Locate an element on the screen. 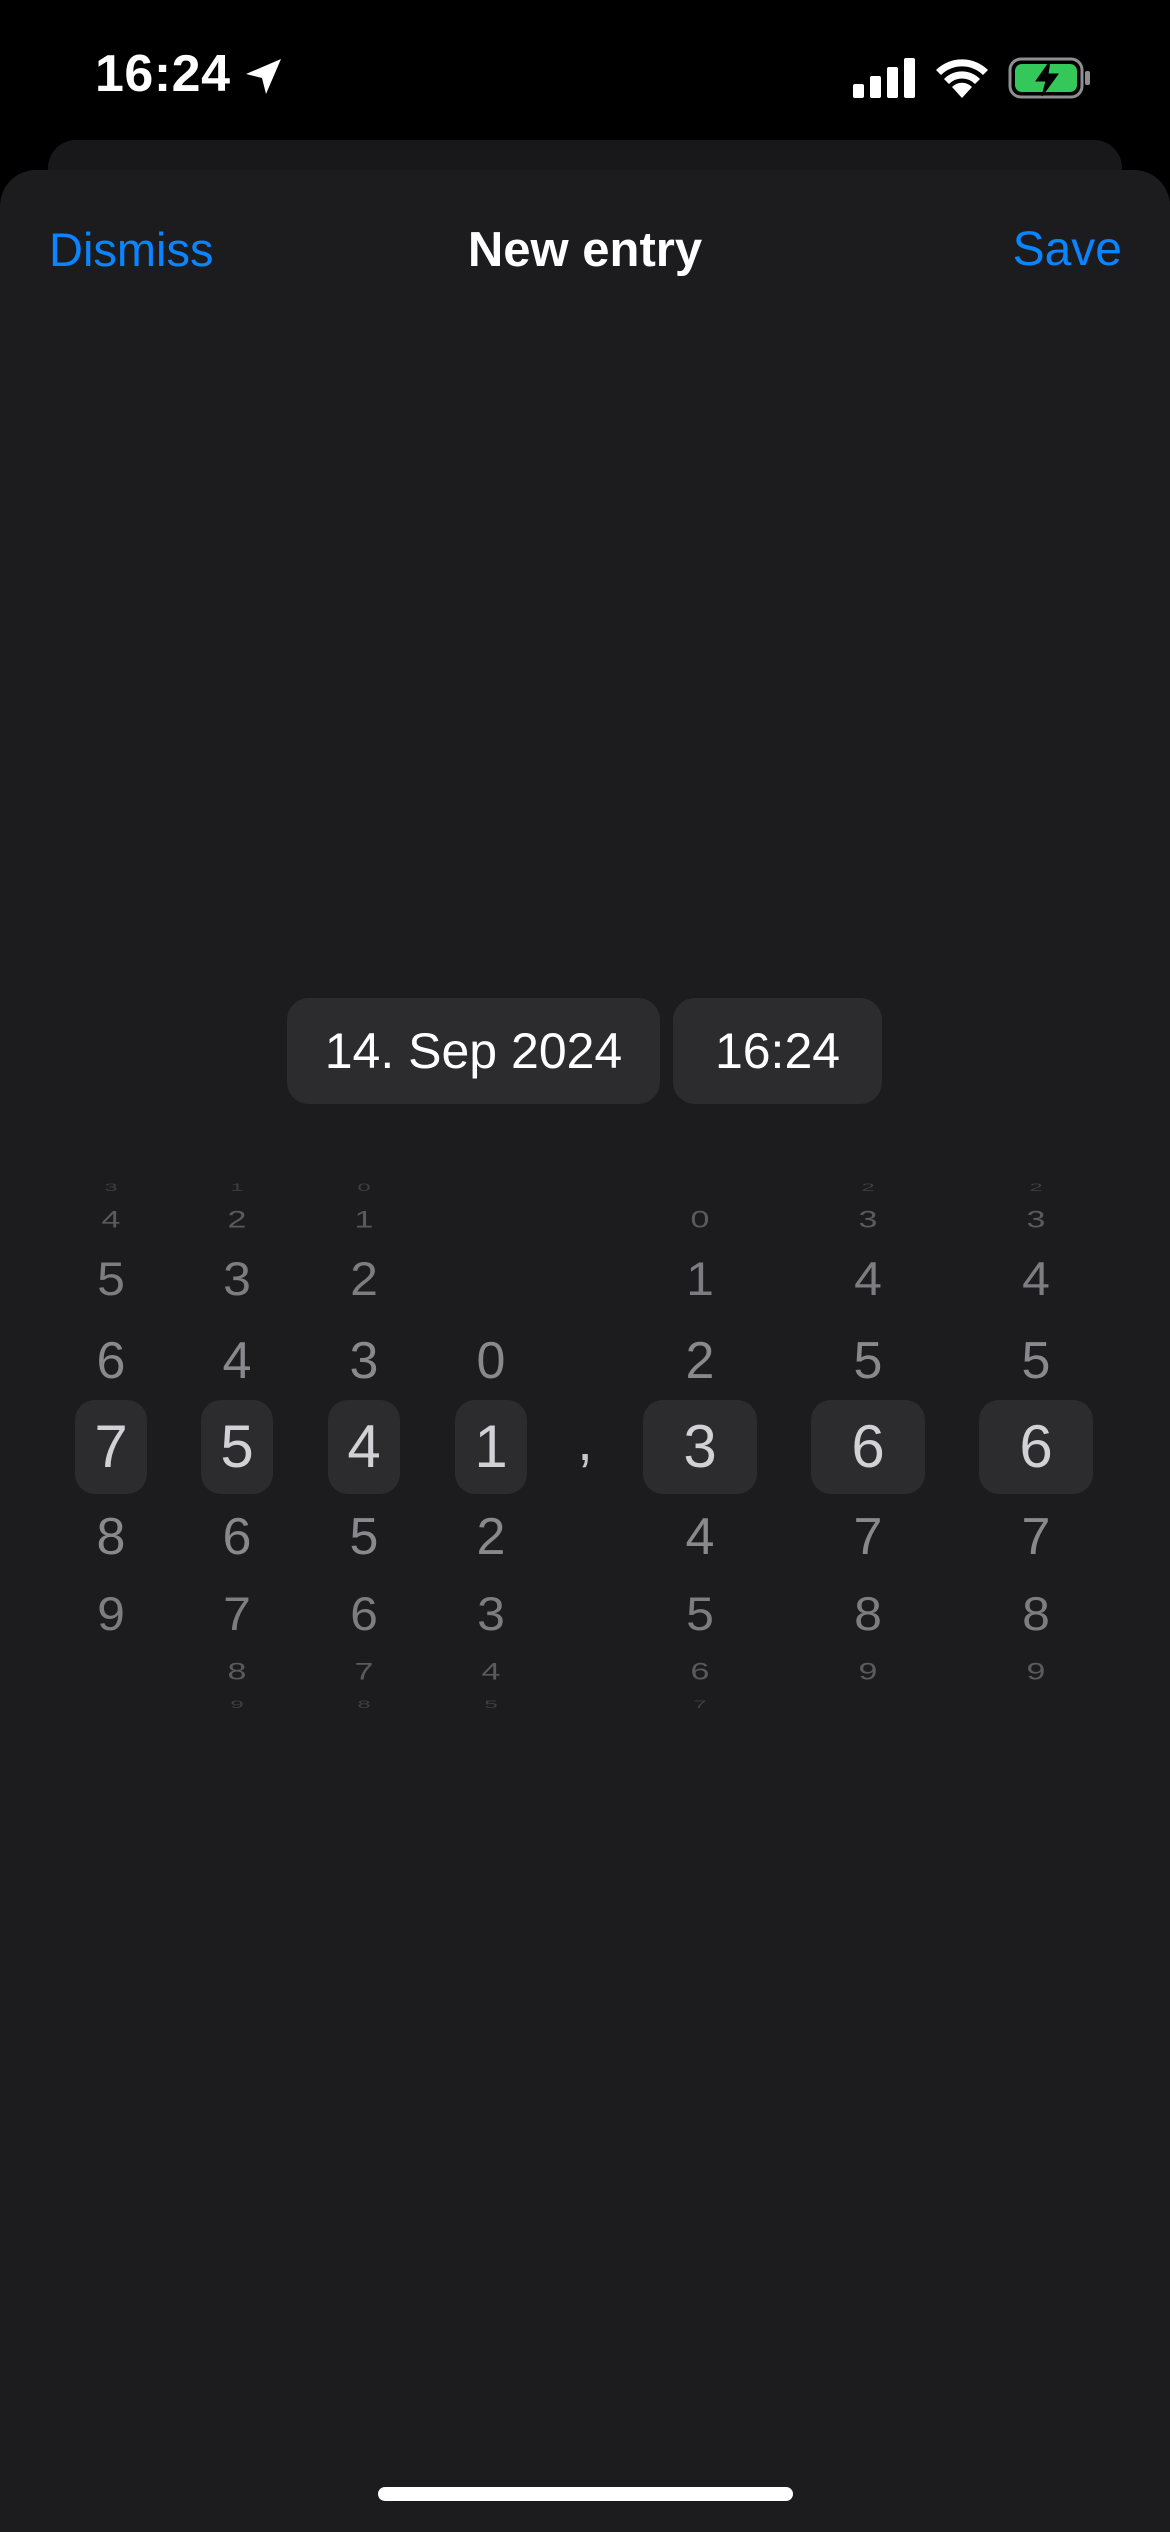 Image resolution: width=1170 pixels, height=2532 pixels. digit-wheel-5: 3 2 1 0 4 5 6 7 is located at coordinates (700, 1450).